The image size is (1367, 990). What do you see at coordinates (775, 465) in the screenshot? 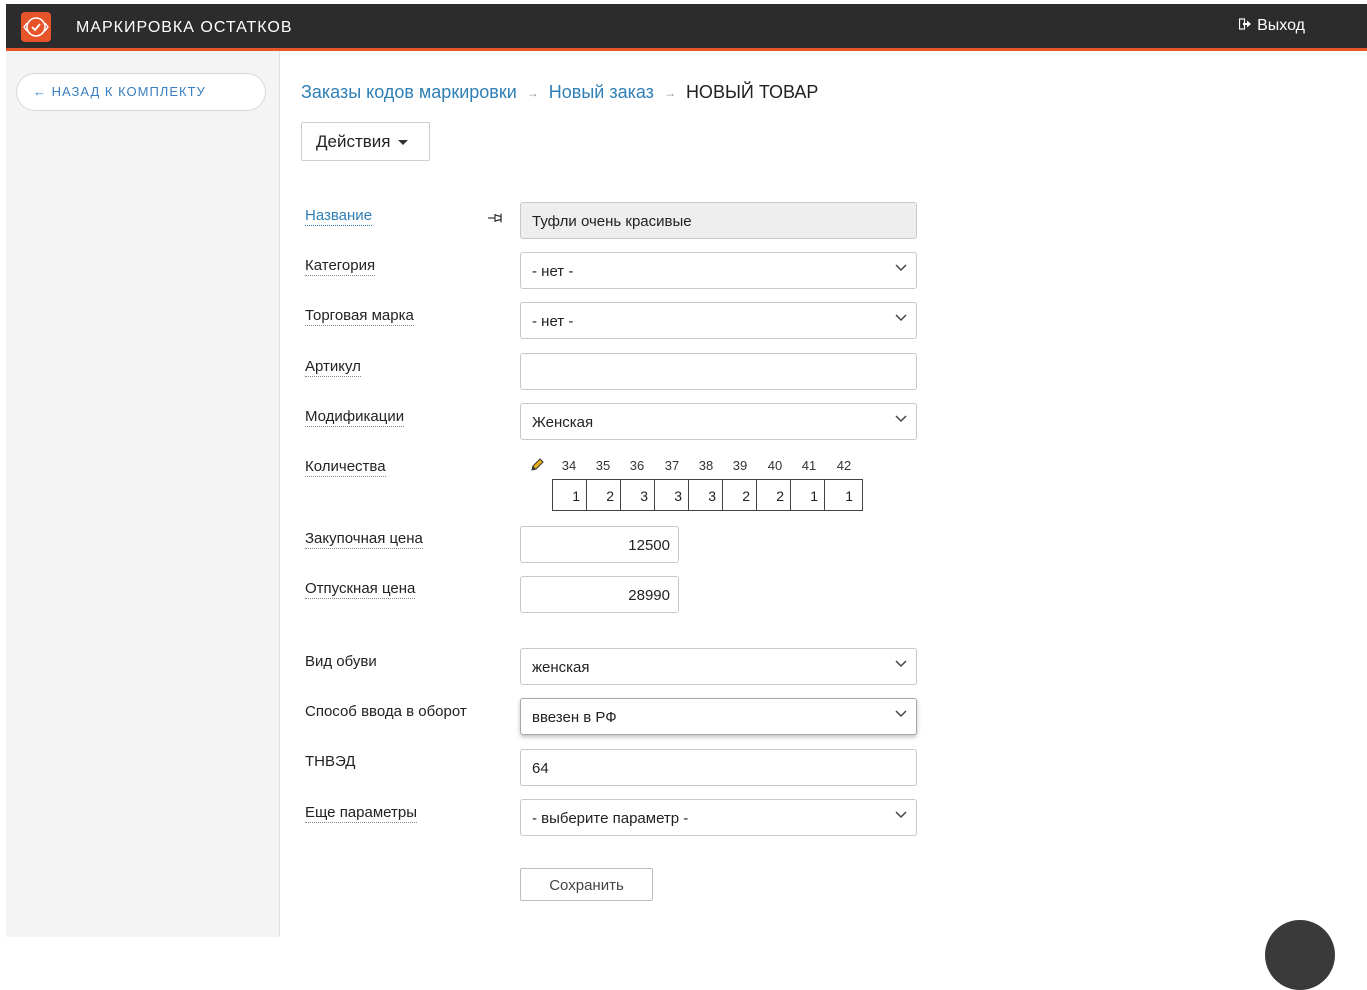
I see `size-label: 40` at bounding box center [775, 465].